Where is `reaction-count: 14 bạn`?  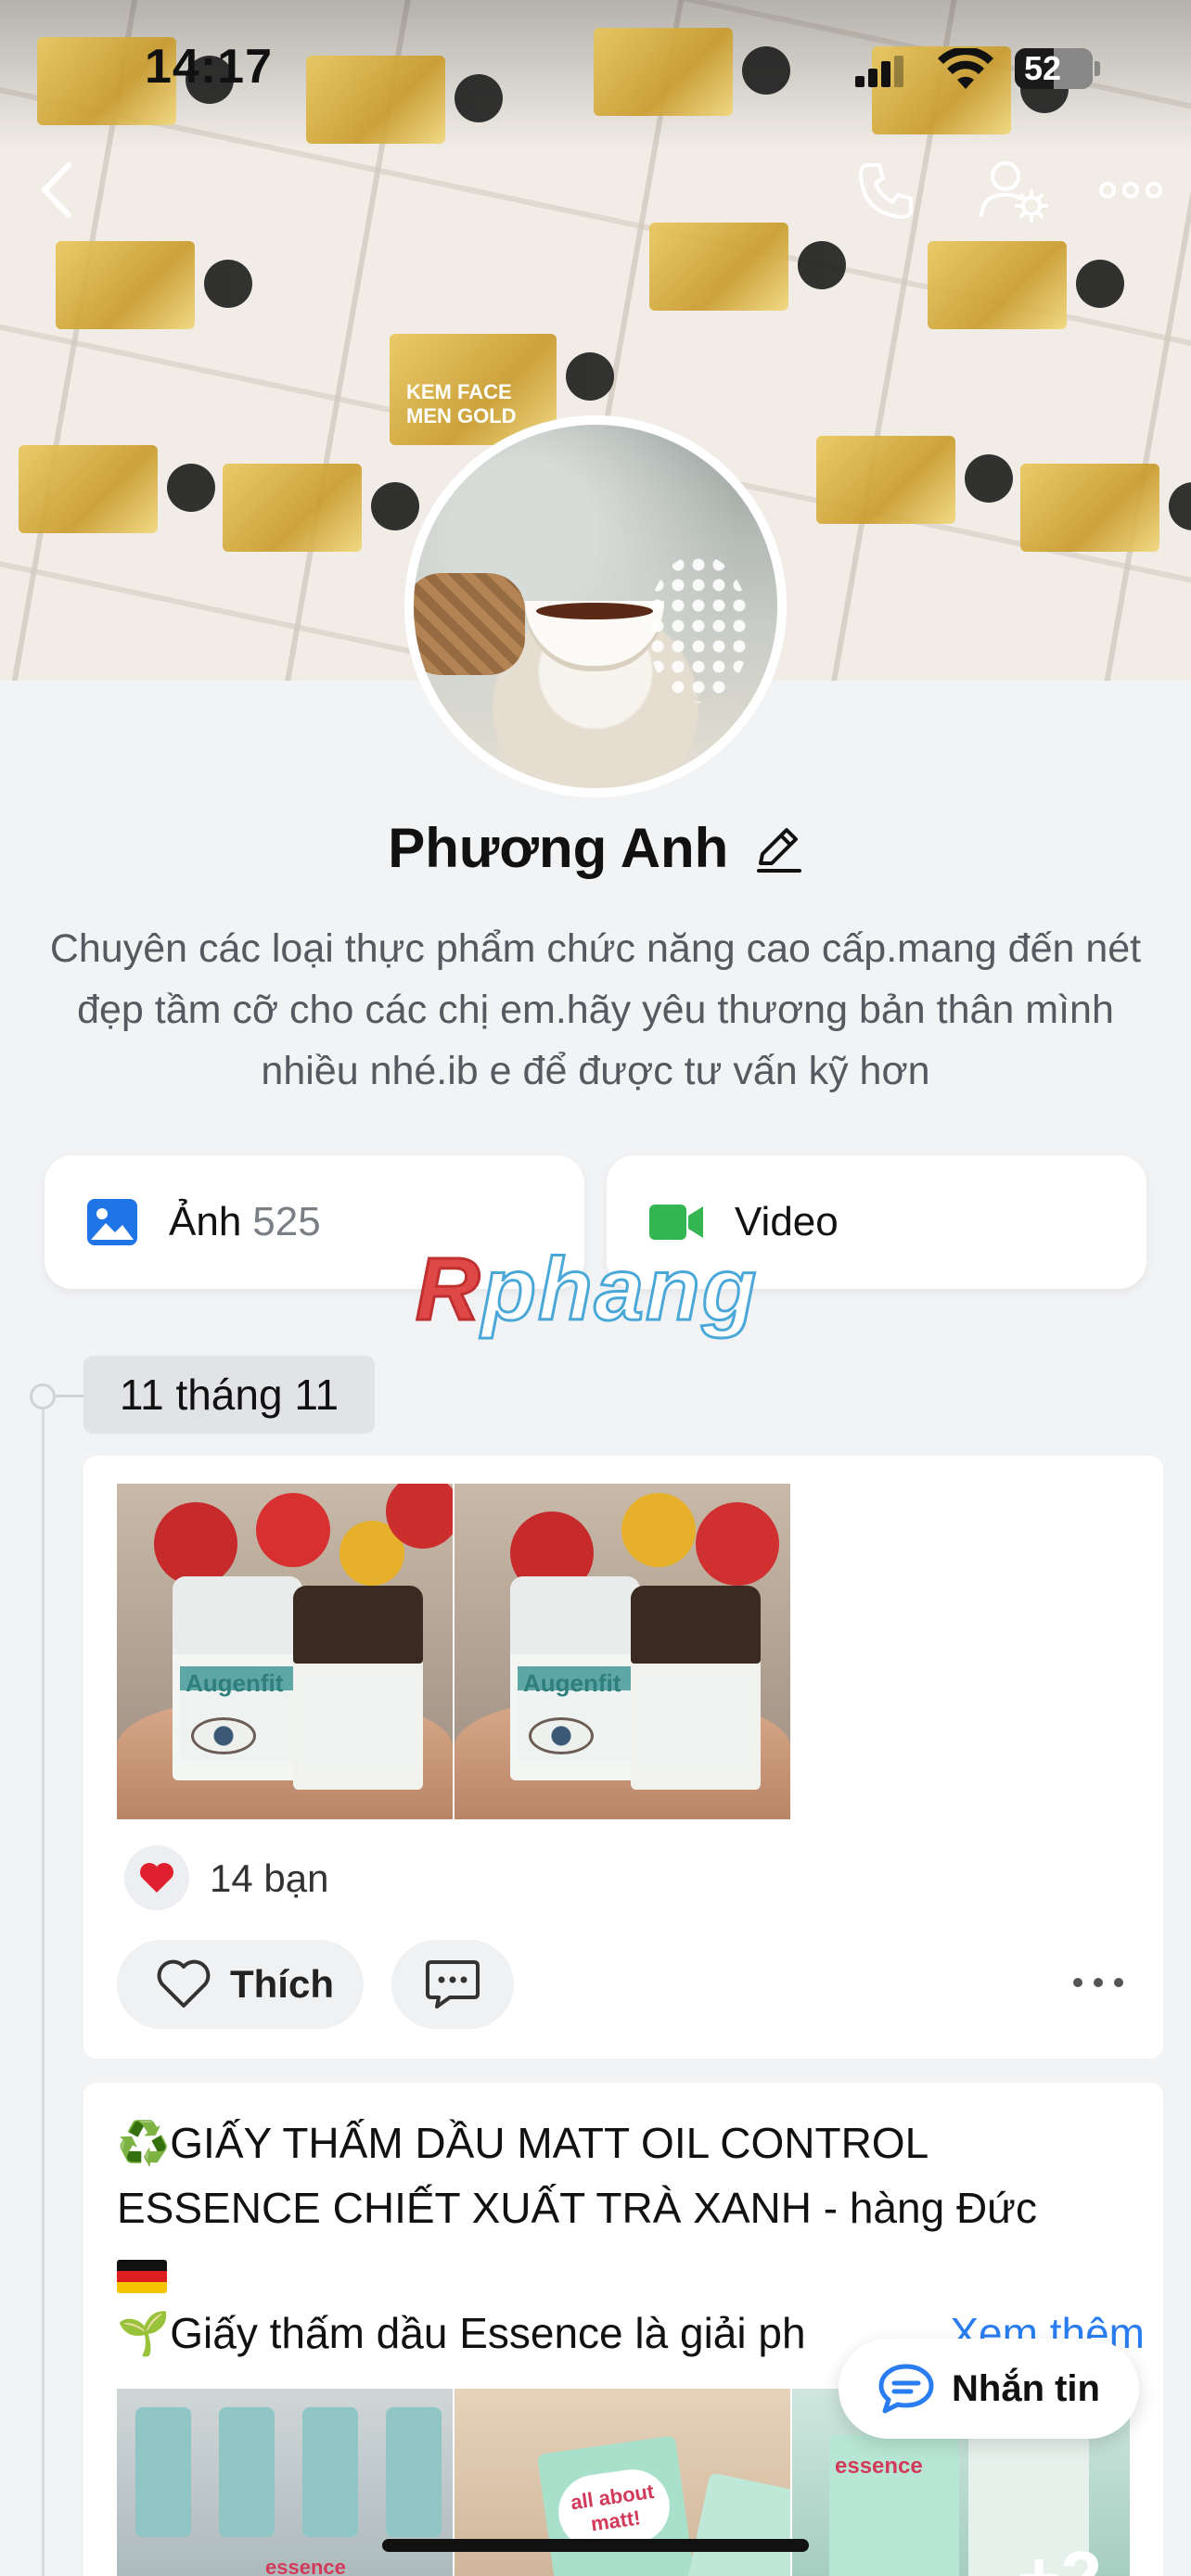
reaction-count: 14 bạn is located at coordinates (269, 1879).